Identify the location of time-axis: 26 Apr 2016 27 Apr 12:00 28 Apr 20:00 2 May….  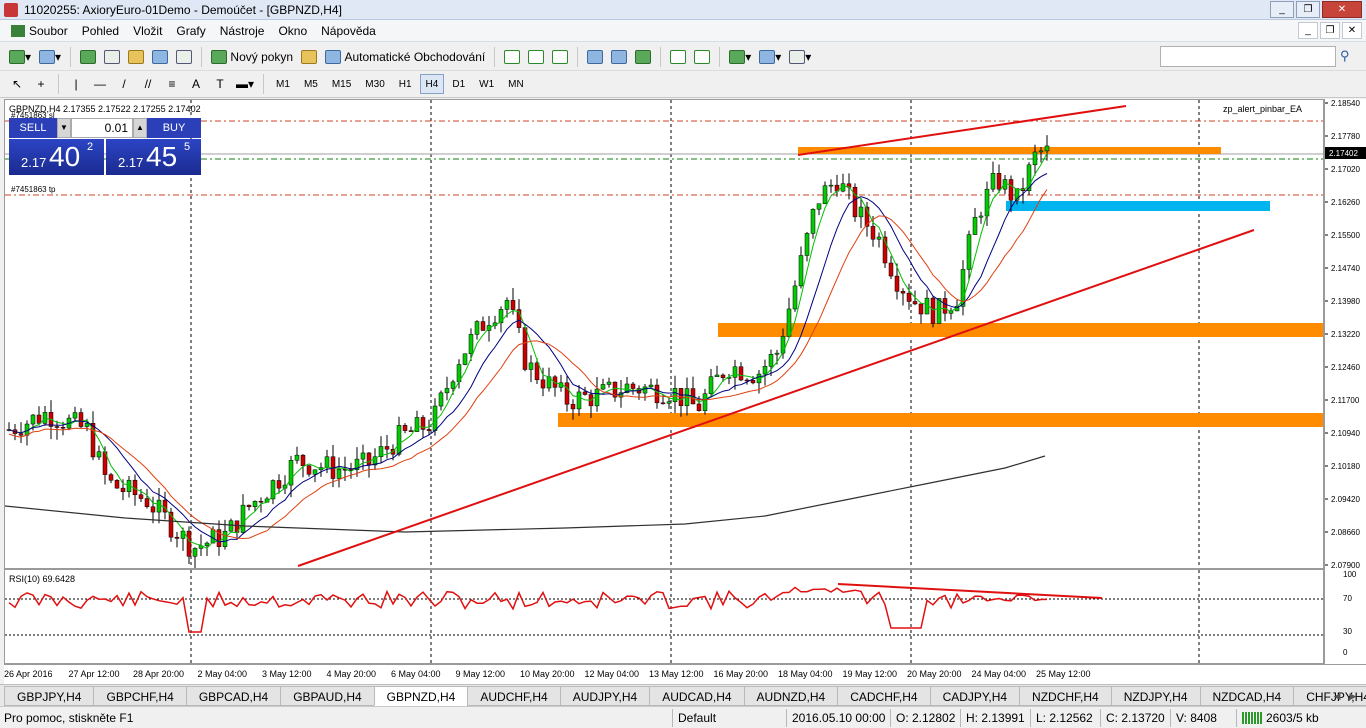
(685, 674).